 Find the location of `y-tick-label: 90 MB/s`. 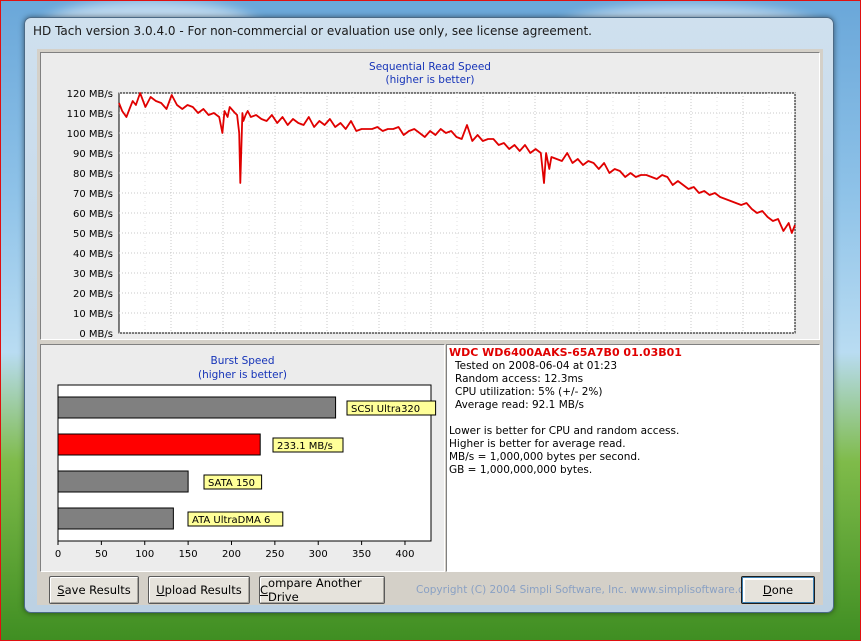

y-tick-label: 90 MB/s is located at coordinates (93, 154).